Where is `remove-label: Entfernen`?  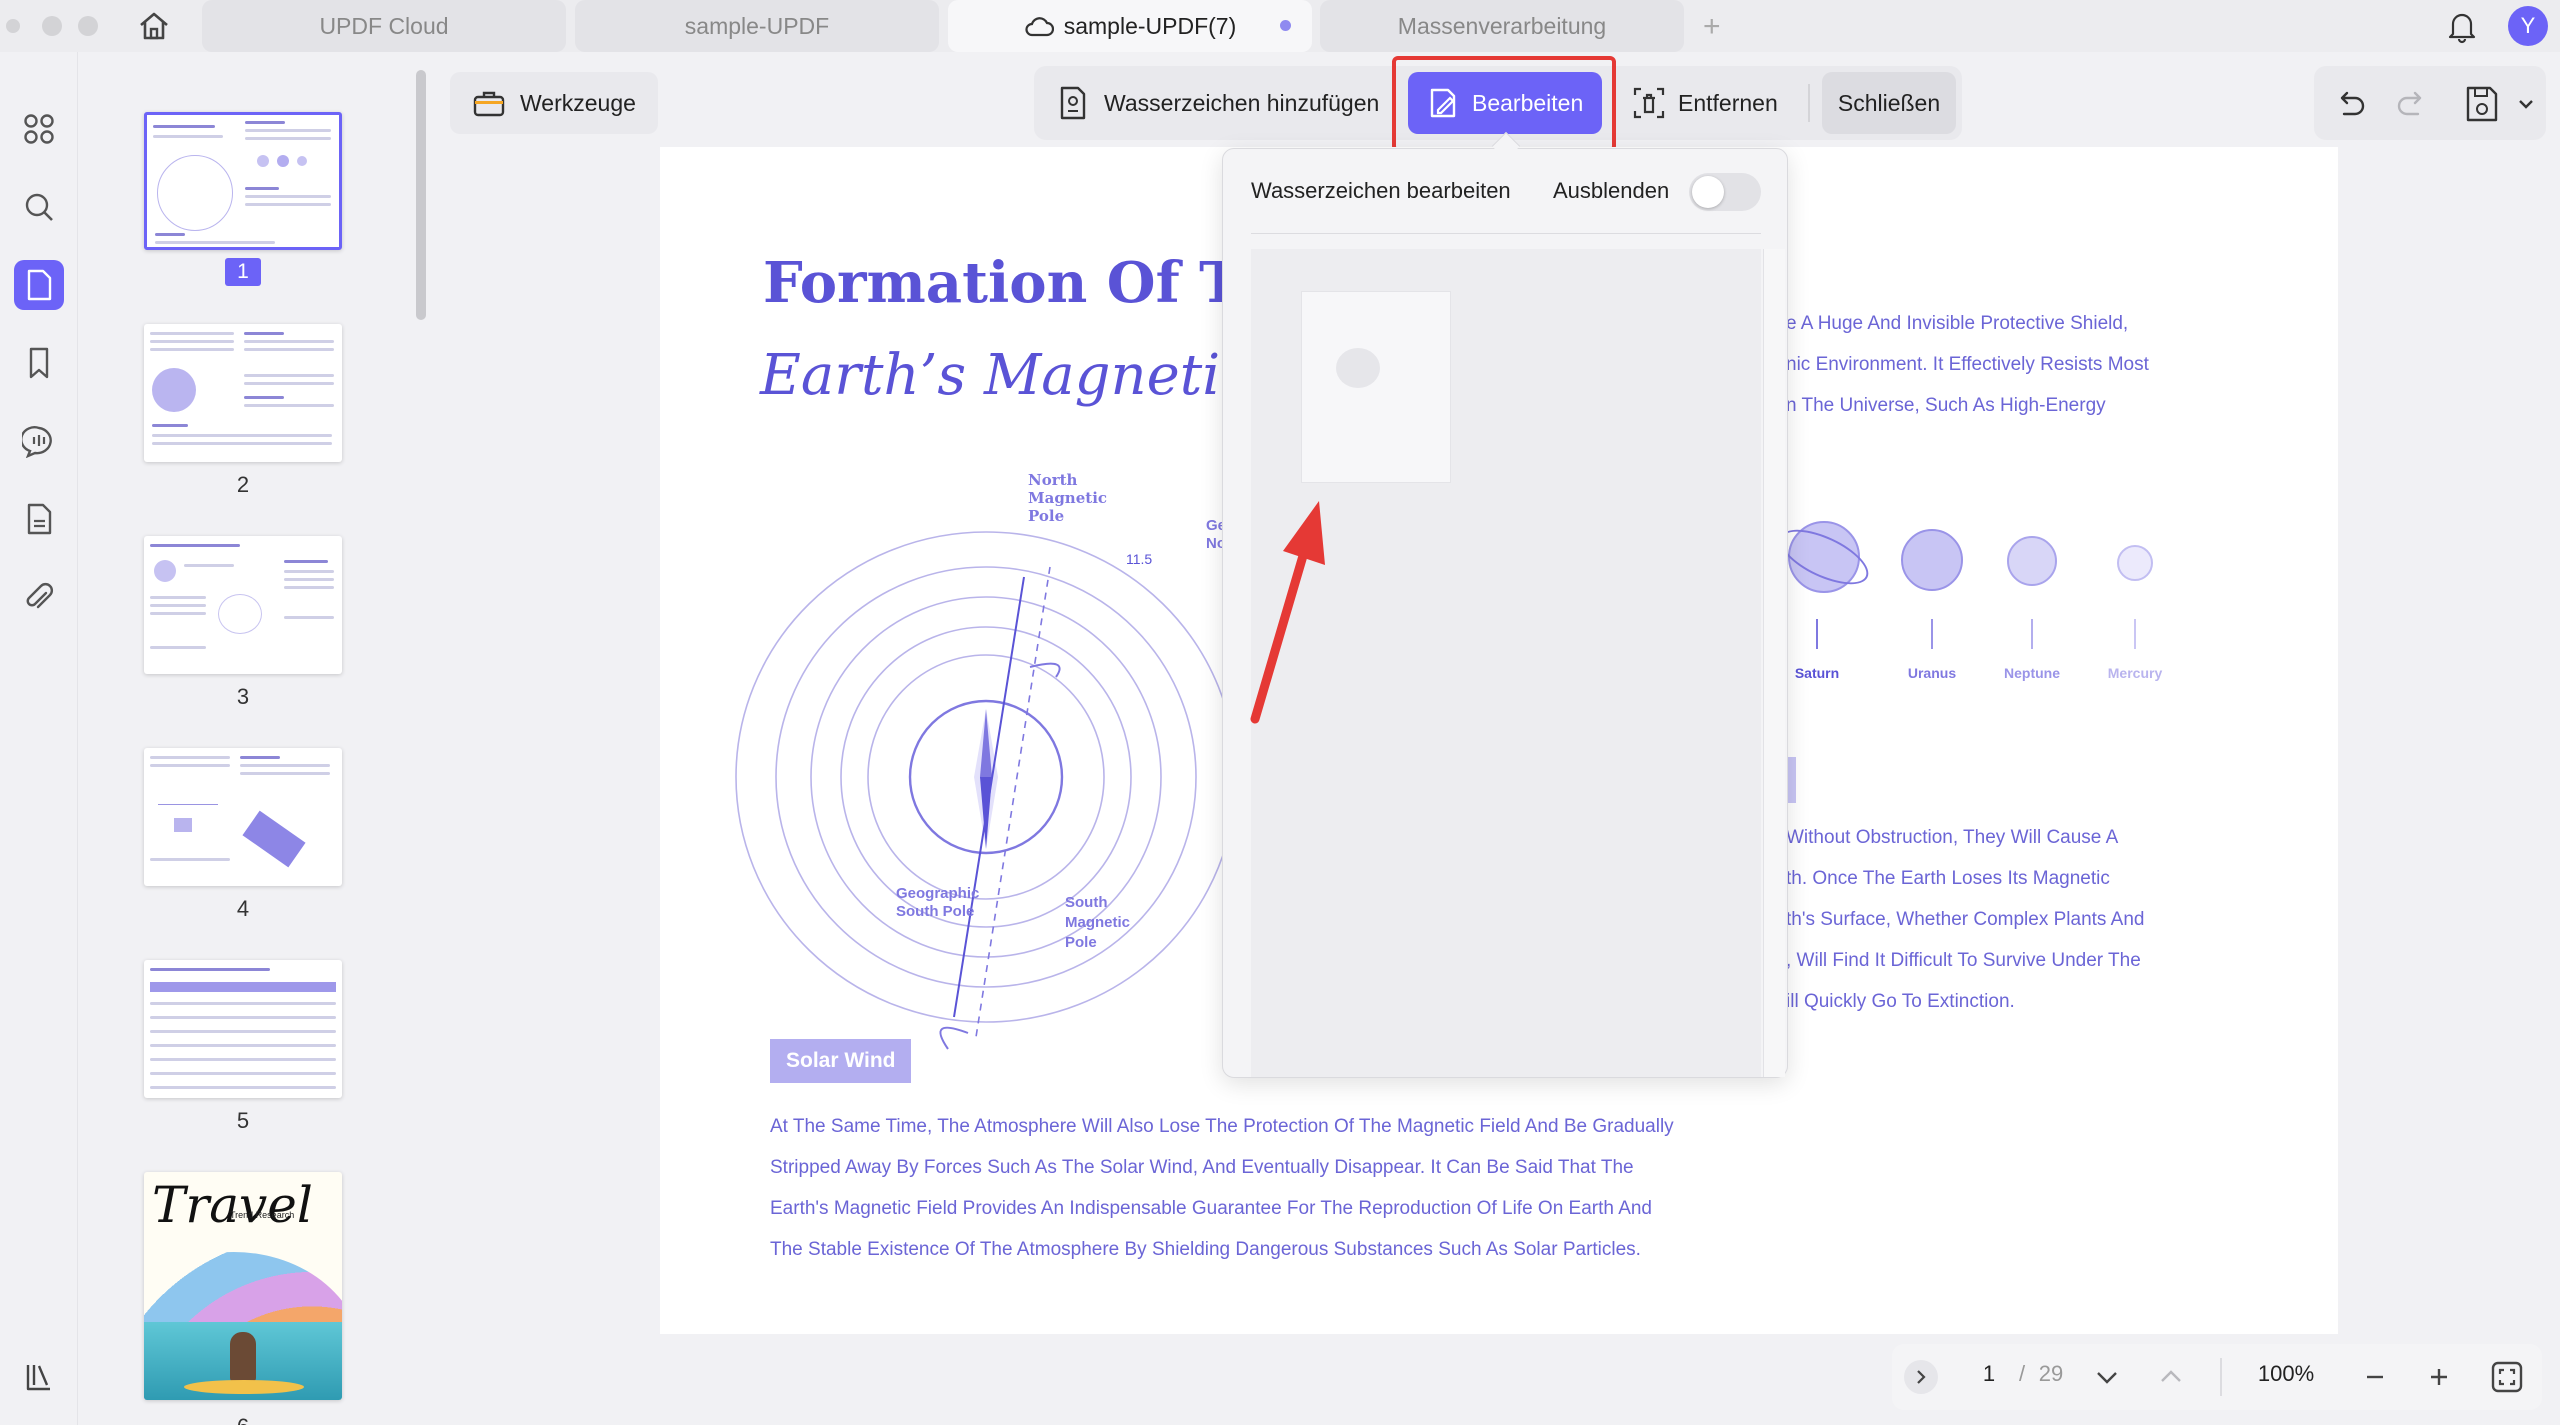
remove-label: Entfernen is located at coordinates (1728, 102).